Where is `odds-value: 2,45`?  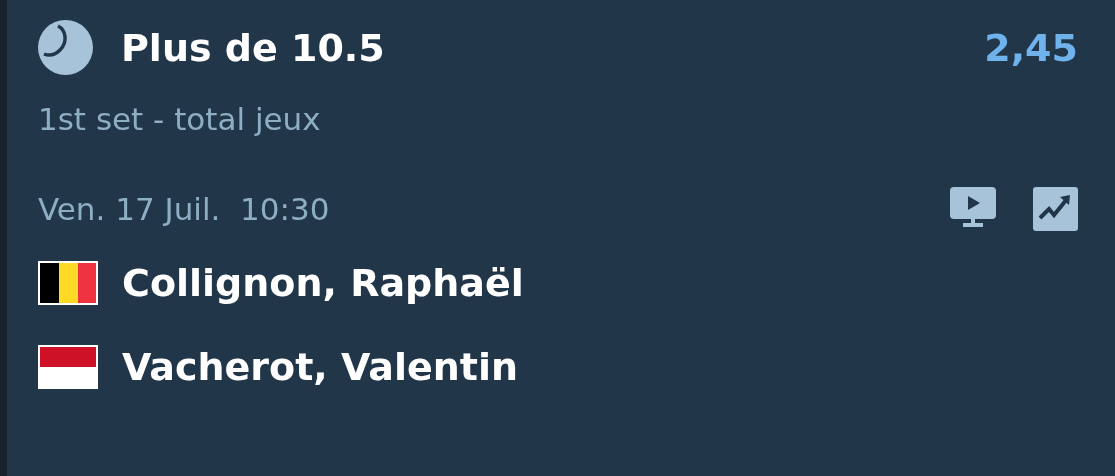
odds-value: 2,45 is located at coordinates (1031, 47).